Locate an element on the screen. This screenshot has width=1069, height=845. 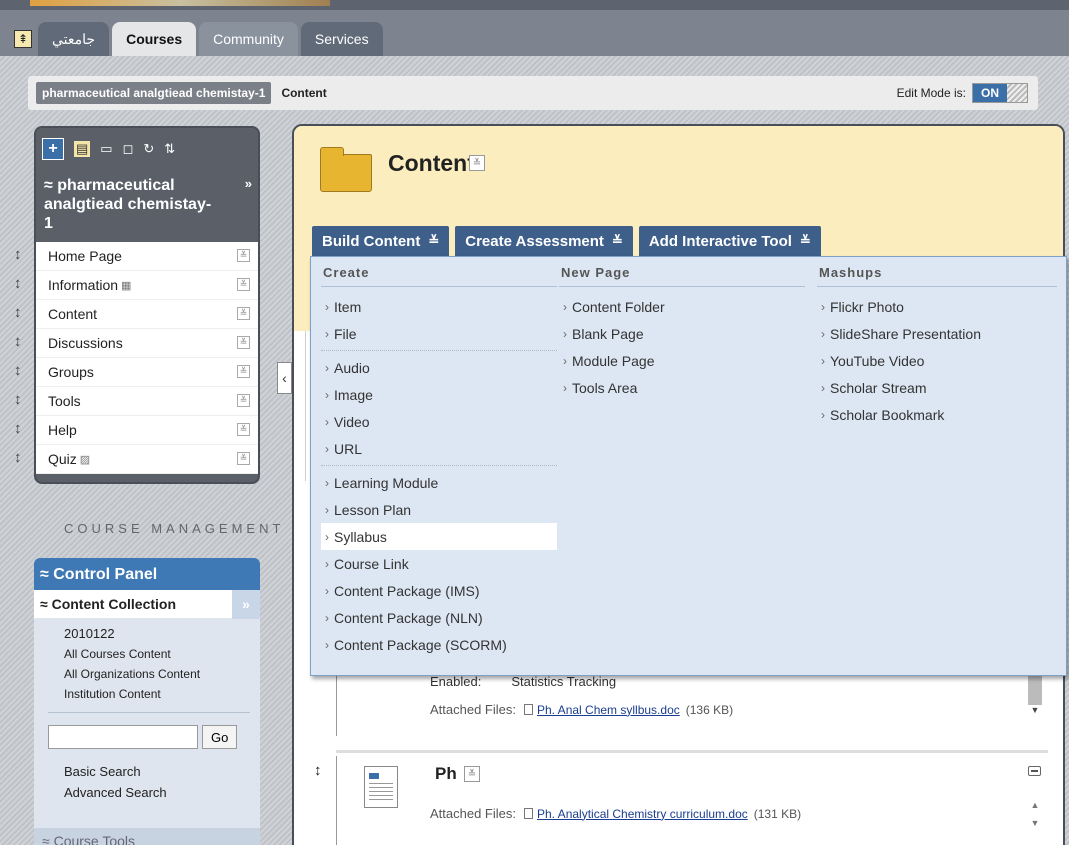
dd-item-course-link: › Course Link is located at coordinates (439, 563).